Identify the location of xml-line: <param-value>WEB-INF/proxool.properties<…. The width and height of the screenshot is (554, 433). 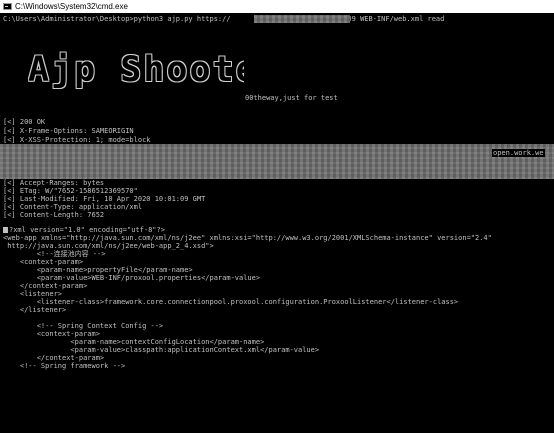
(132, 278).